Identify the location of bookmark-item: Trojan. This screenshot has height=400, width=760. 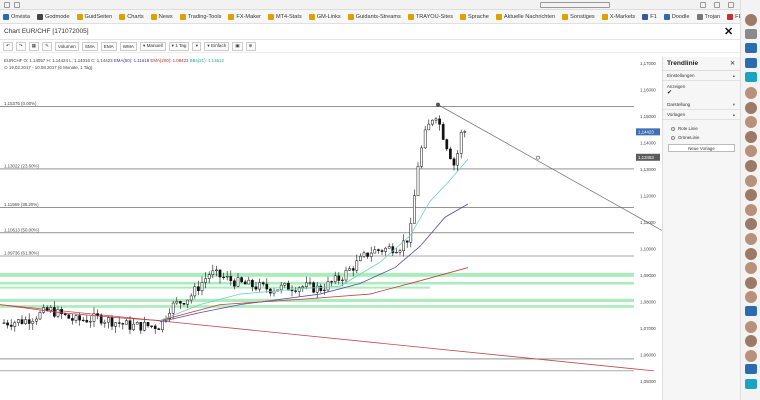
(708, 16).